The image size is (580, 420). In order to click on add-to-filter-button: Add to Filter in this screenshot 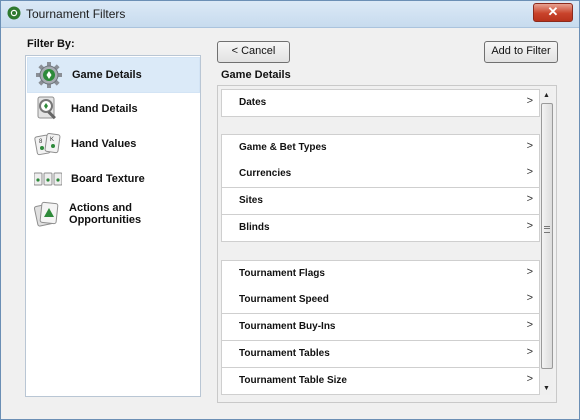, I will do `click(521, 52)`.